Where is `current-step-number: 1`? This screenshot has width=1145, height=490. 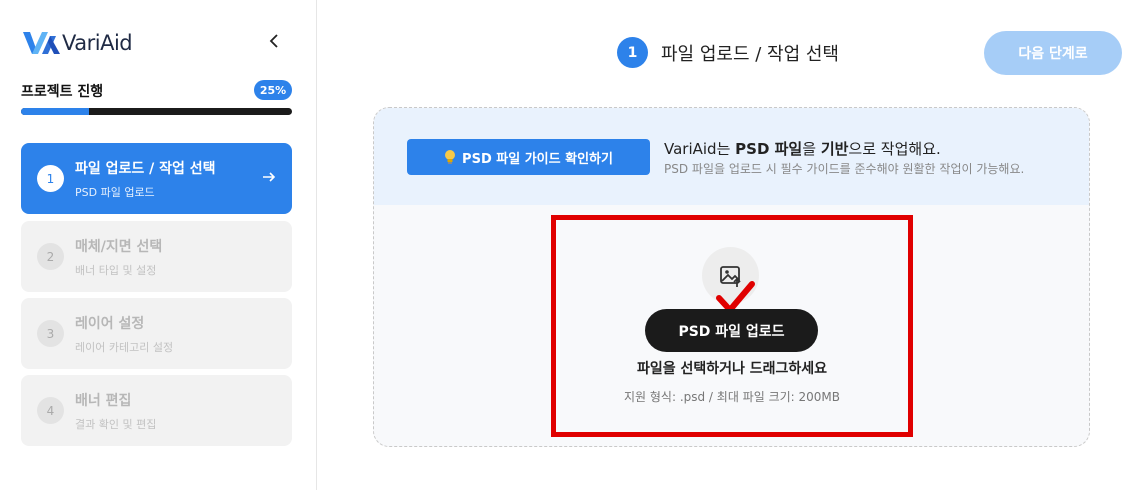 current-step-number: 1 is located at coordinates (632, 52).